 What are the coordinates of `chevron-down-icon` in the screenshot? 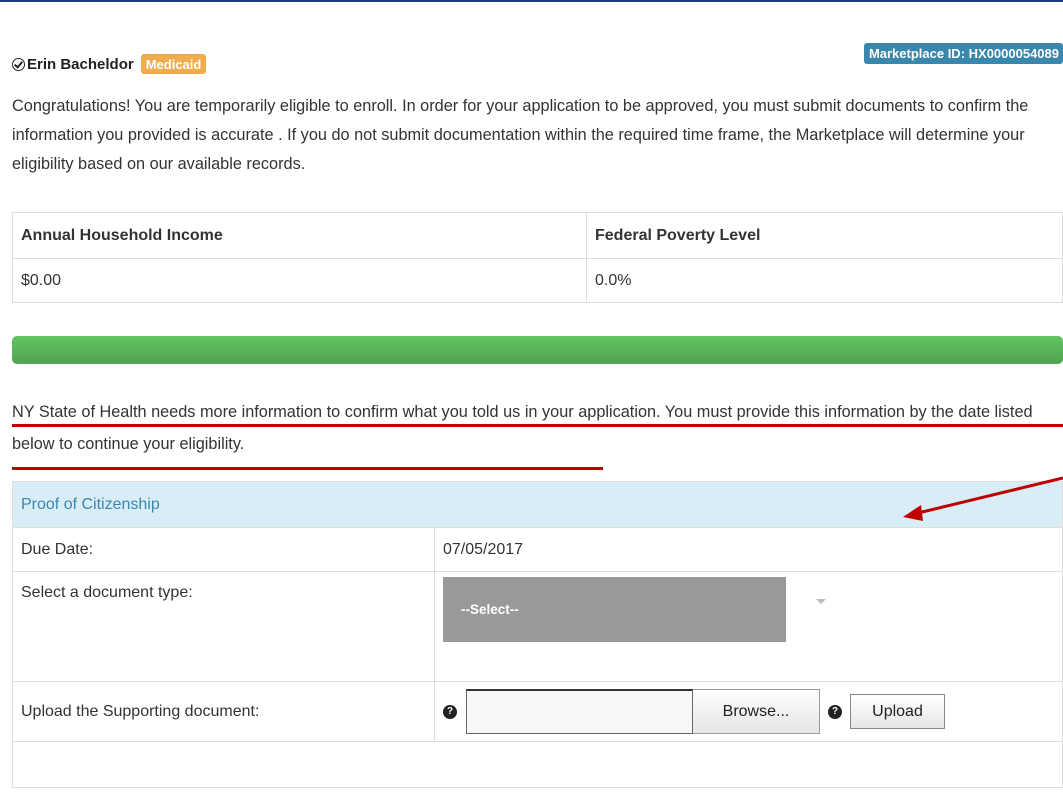 It's located at (821, 601).